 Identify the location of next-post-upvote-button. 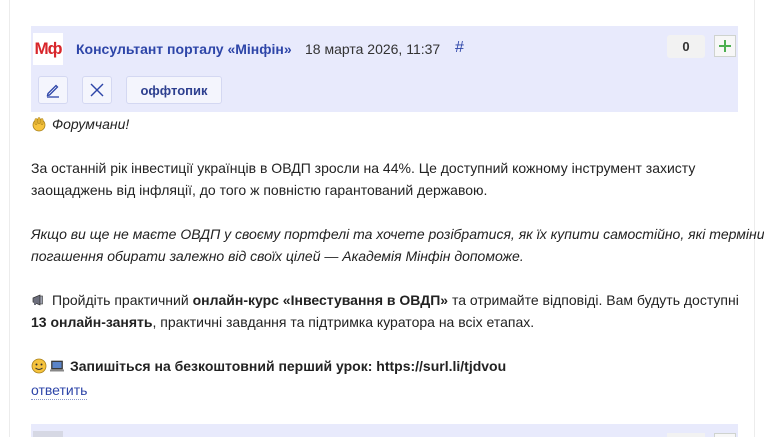
(725, 435).